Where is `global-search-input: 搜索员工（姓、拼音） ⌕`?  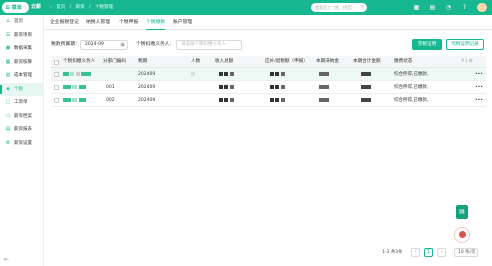 global-search-input: 搜索员工（姓、拼音） ⌕ is located at coordinates (339, 7).